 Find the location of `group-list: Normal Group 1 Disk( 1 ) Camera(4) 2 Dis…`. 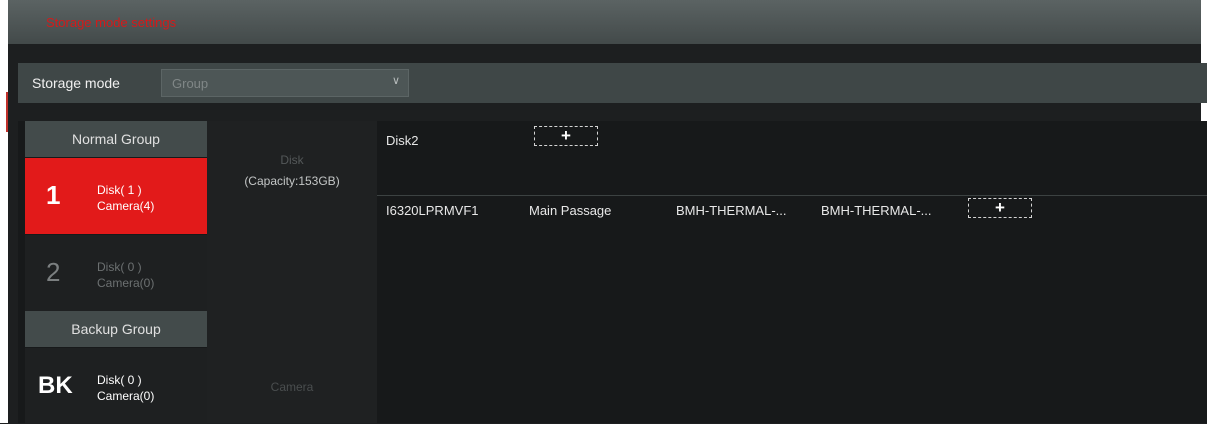

group-list: Normal Group 1 Disk( 1 ) Camera(4) 2 Dis… is located at coordinates (116, 272).